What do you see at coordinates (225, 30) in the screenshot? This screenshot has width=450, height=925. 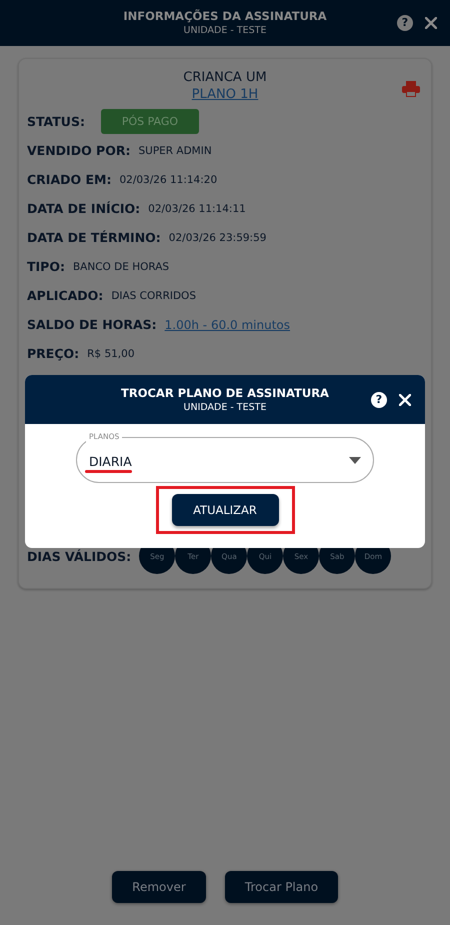 I see `window-subtitle: UNIDADE - TESTE` at bounding box center [225, 30].